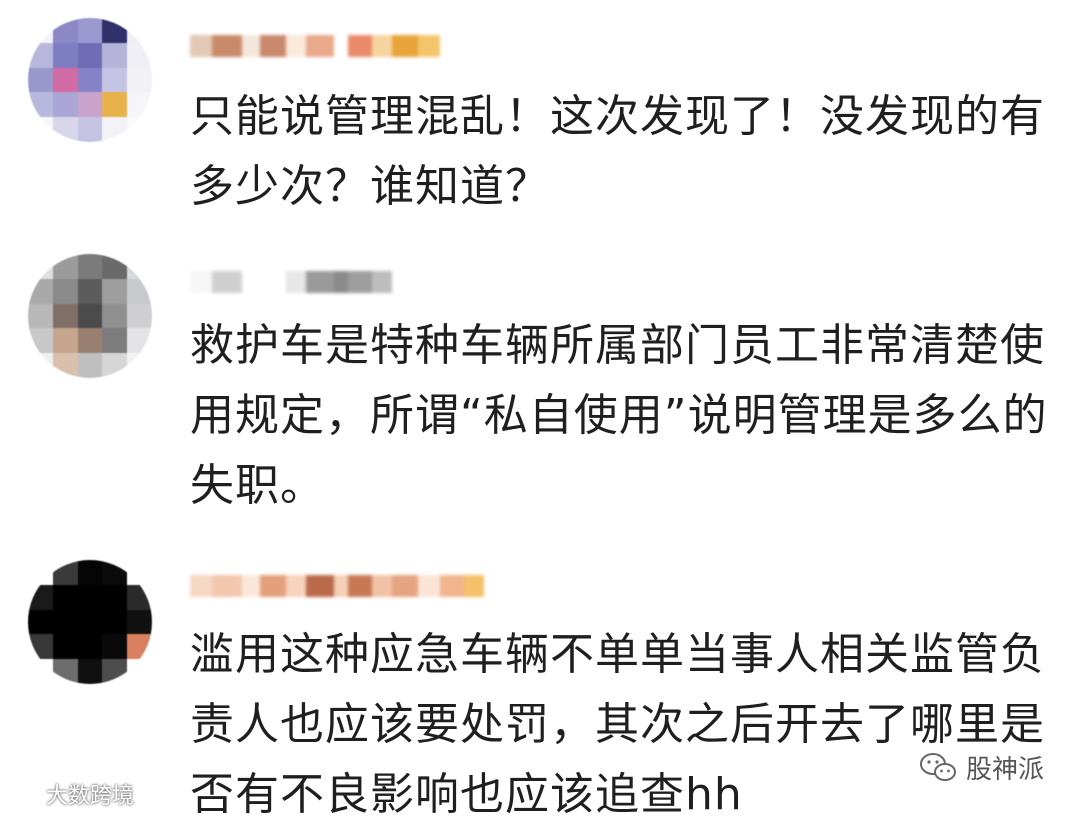 This screenshot has width=1080, height=818. What do you see at coordinates (937, 766) in the screenshot?
I see `wechat-icon` at bounding box center [937, 766].